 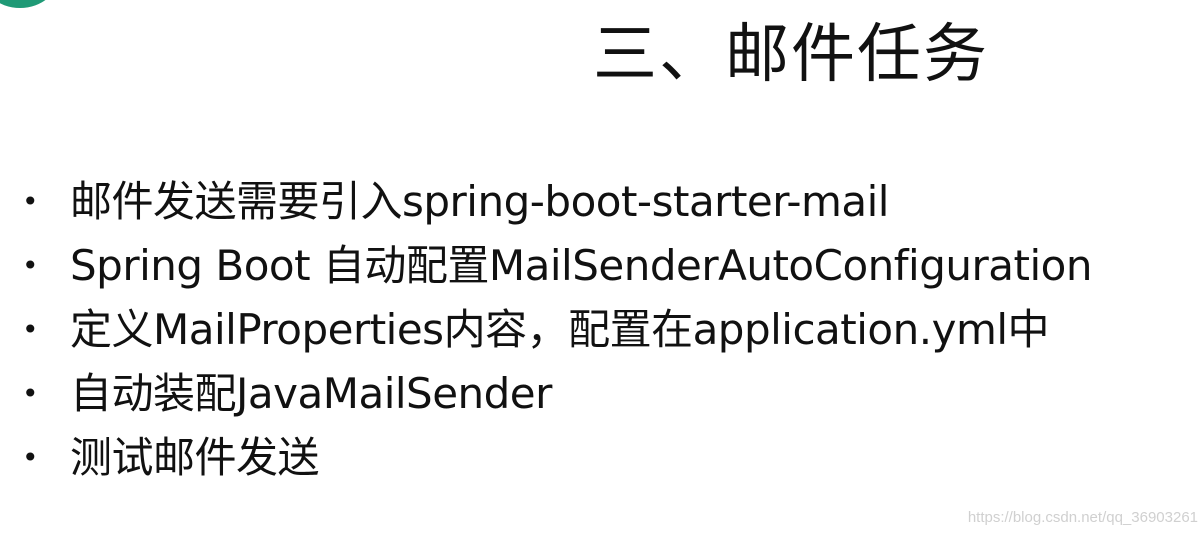 I want to click on bullet-text: 定义MailProperties内容，配置在application.yml中, so click(x=560, y=329).